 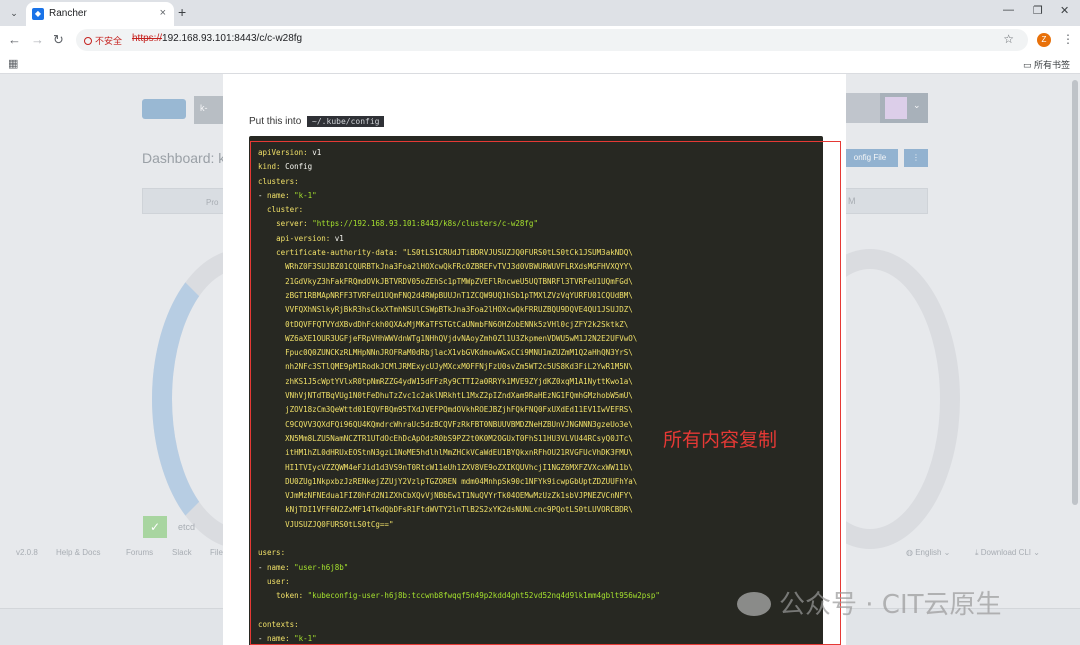 I want to click on warning-icon, so click(x=88, y=41).